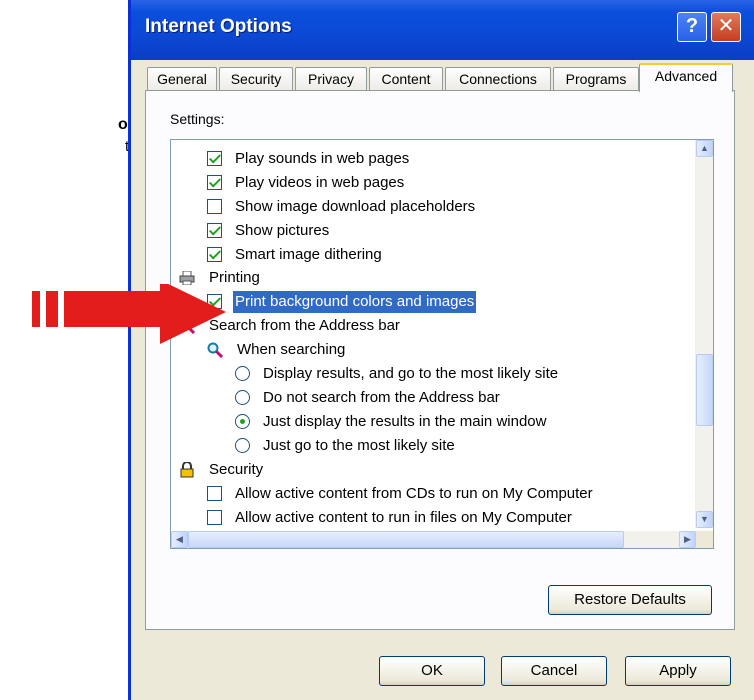  I want to click on pointer-arrow, so click(129, 314).